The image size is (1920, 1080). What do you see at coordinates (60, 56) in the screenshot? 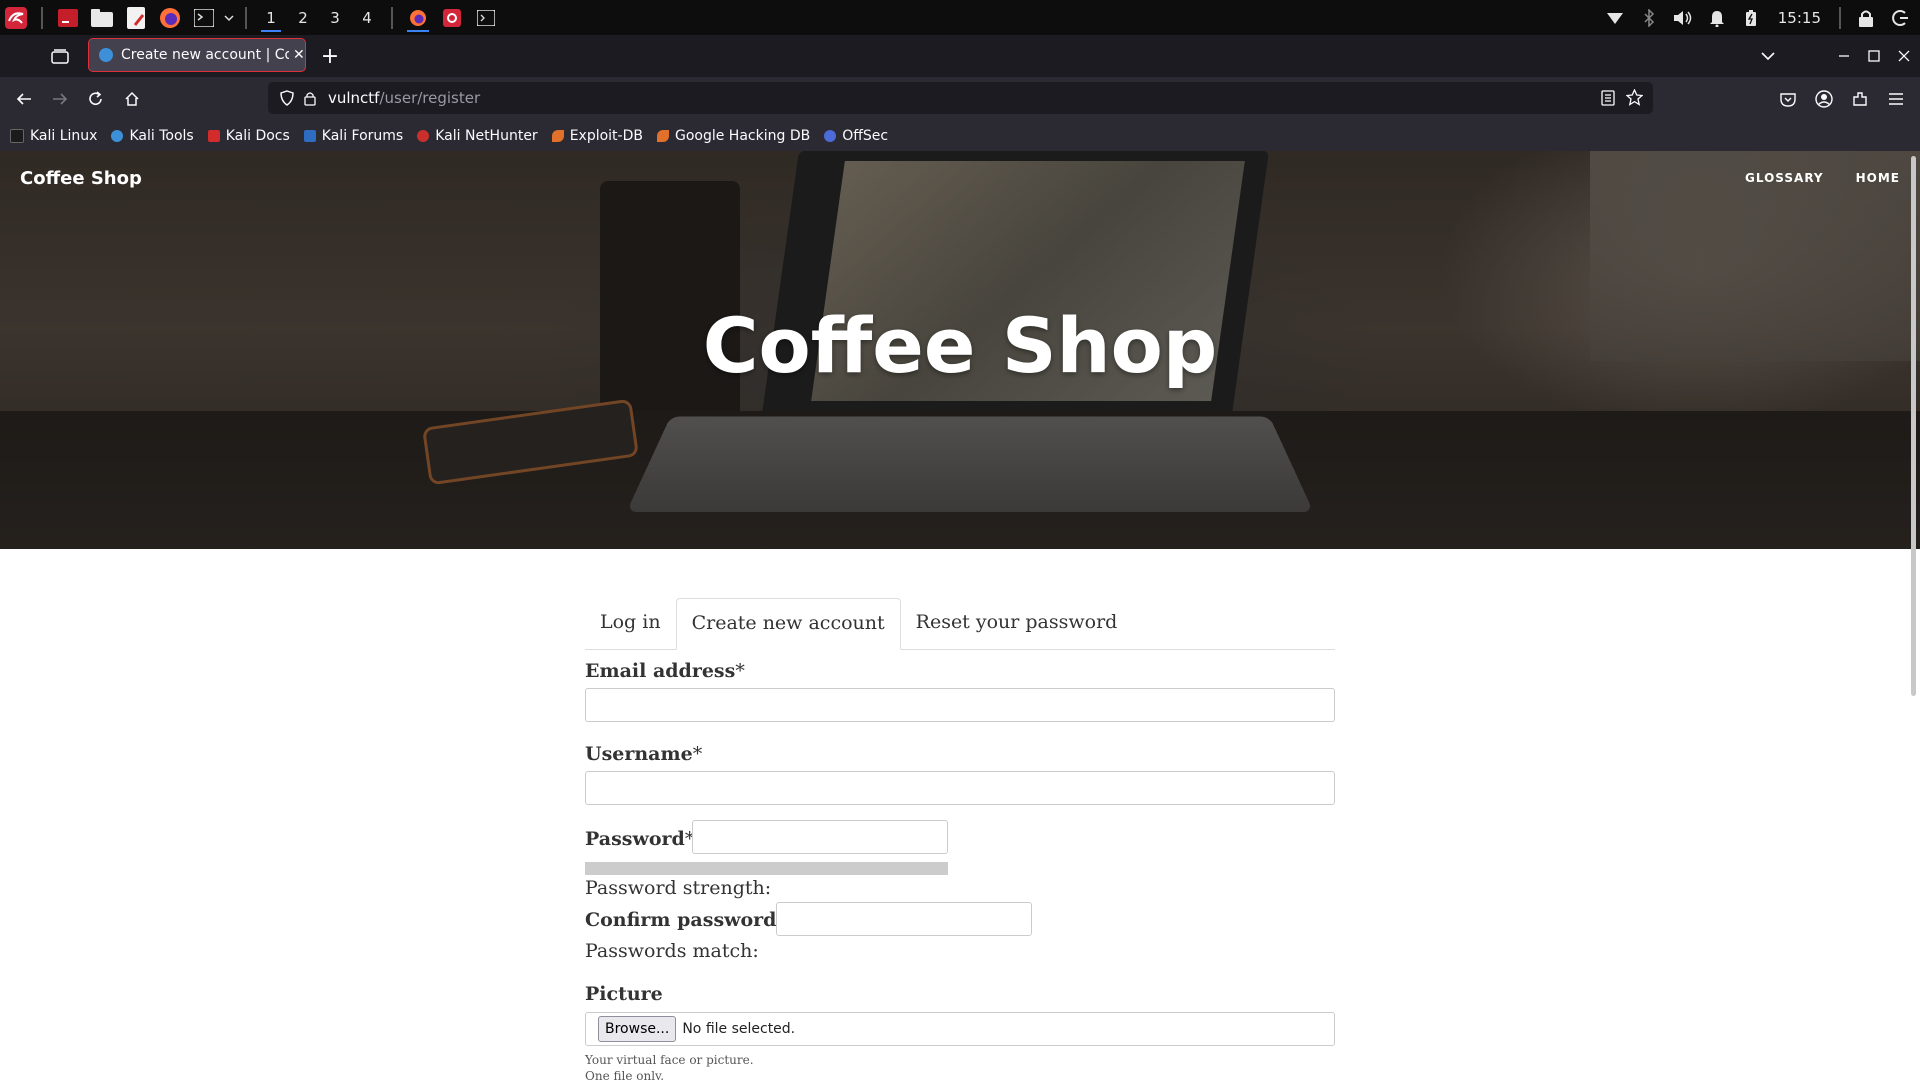
I see `firefox-view-icon` at bounding box center [60, 56].